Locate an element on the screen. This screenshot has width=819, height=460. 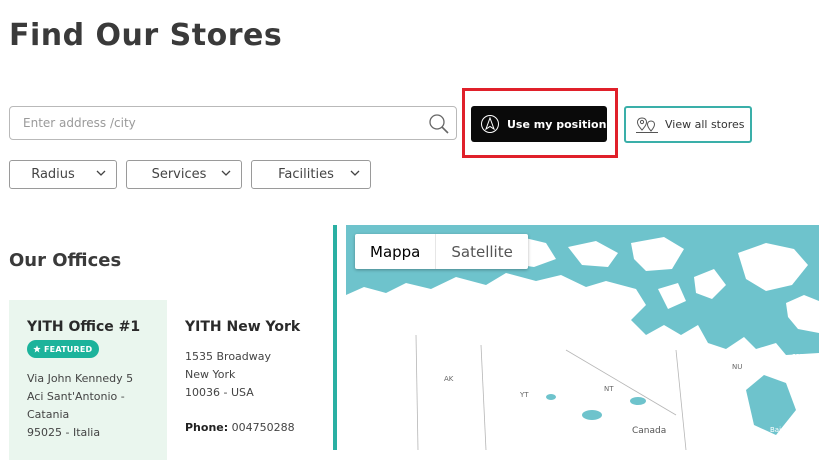
store-address: 1535 Broadway New York 10036 - USA is located at coordinates (228, 374).